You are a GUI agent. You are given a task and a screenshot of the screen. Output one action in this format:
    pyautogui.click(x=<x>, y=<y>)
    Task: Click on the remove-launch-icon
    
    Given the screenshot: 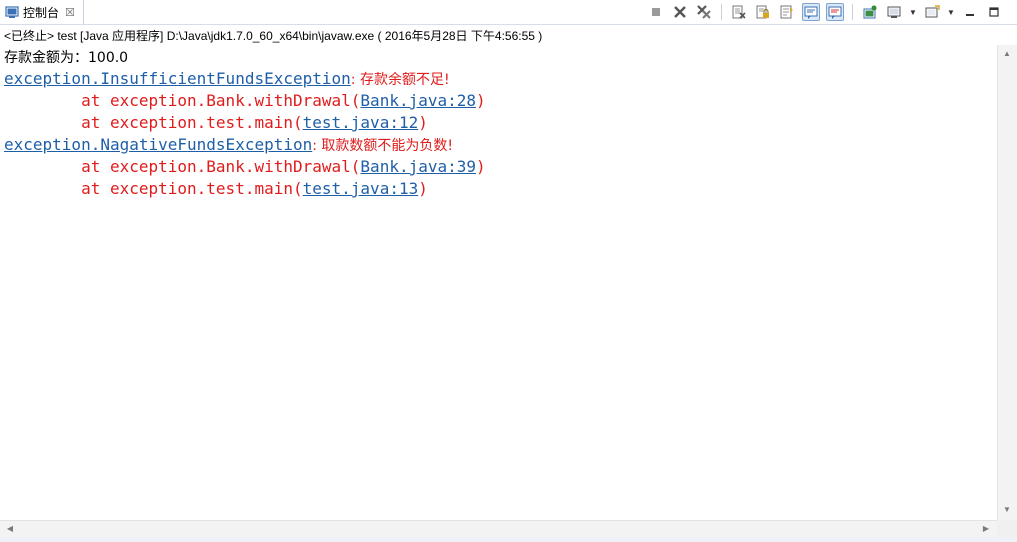 What is the action you would take?
    pyautogui.click(x=680, y=12)
    